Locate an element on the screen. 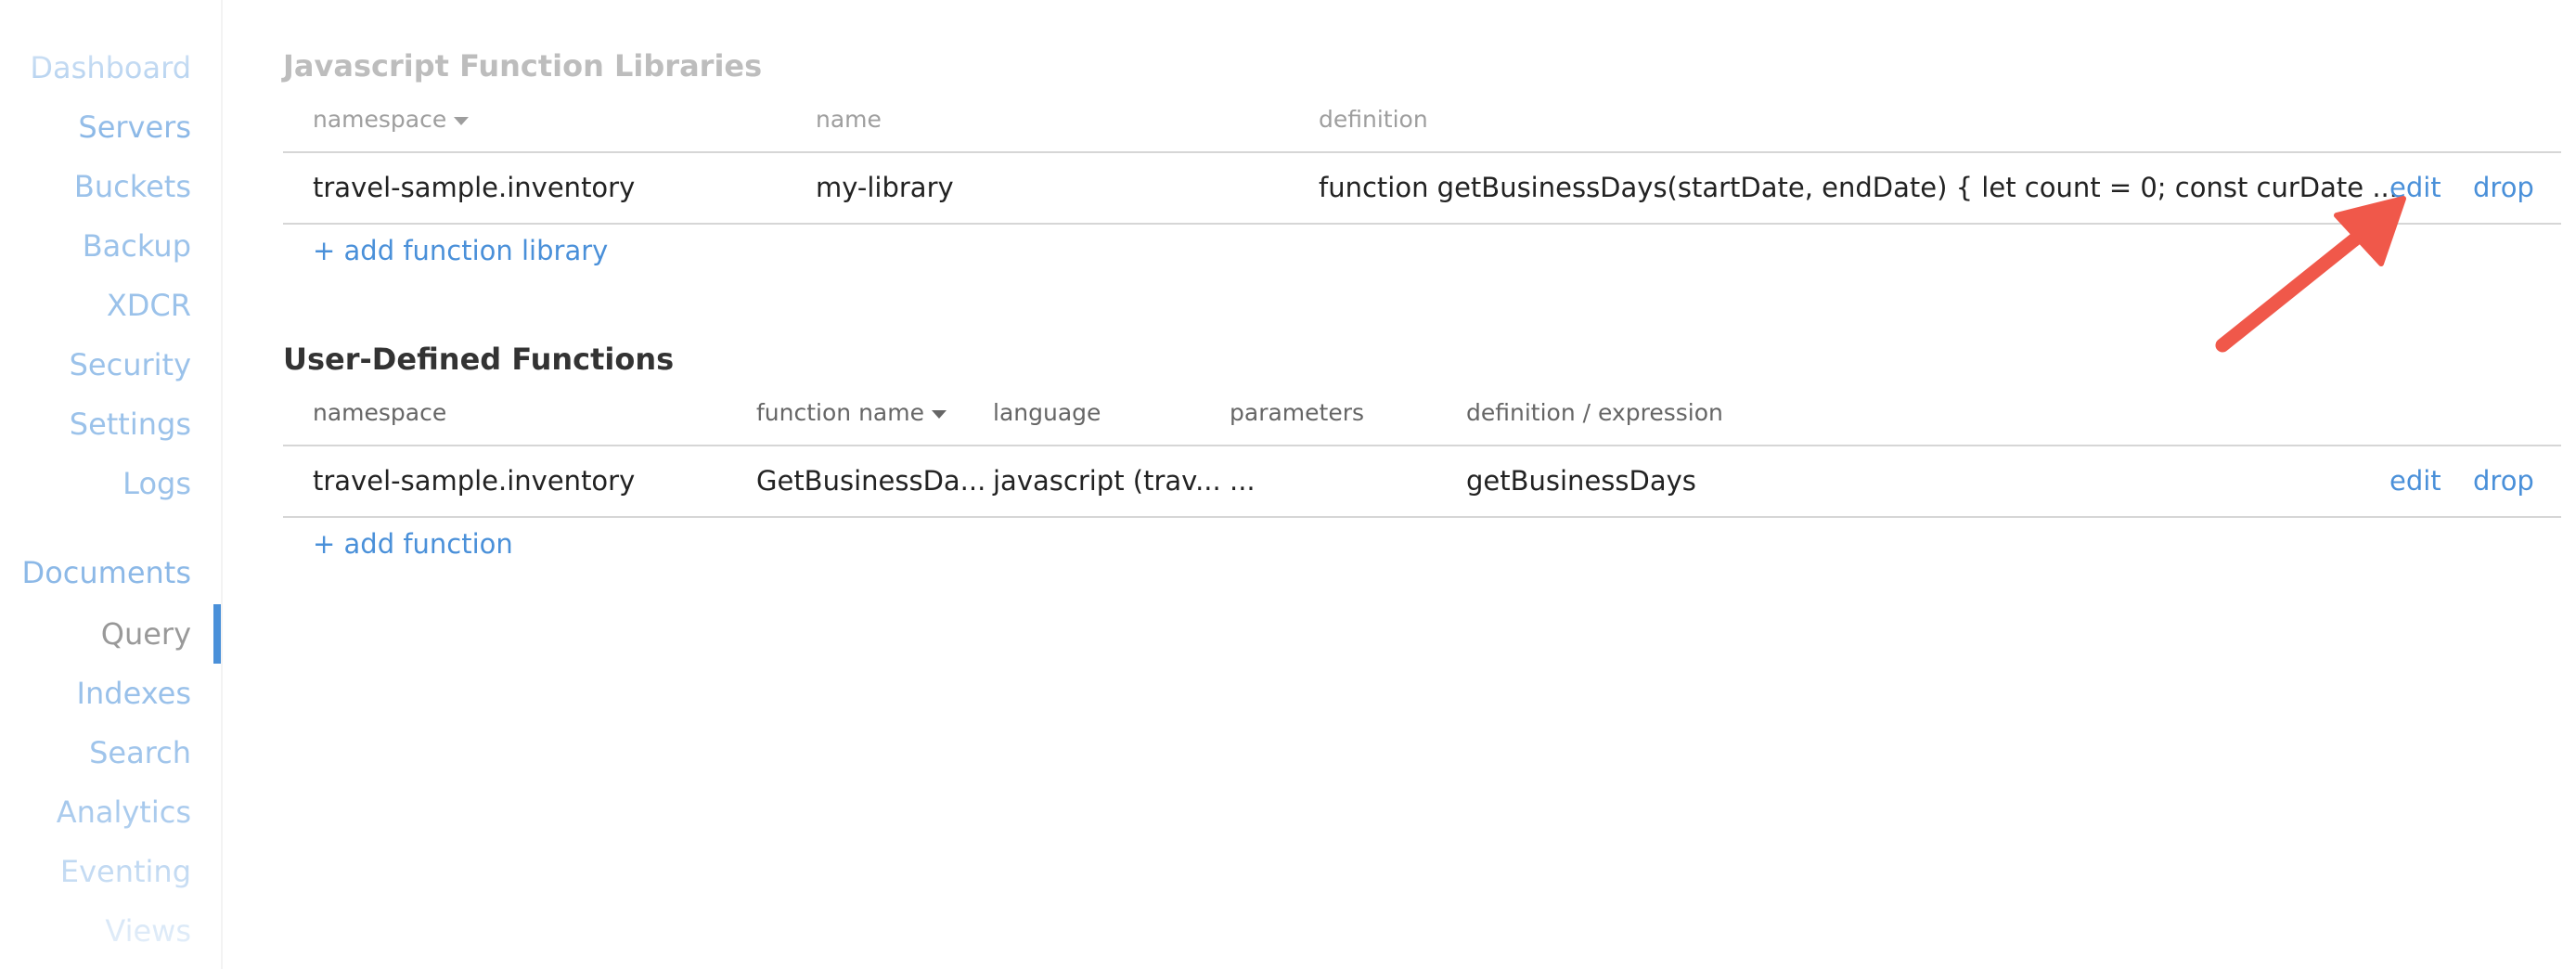 The width and height of the screenshot is (2576, 969). libraries-col-definition: definition is located at coordinates (1373, 119).